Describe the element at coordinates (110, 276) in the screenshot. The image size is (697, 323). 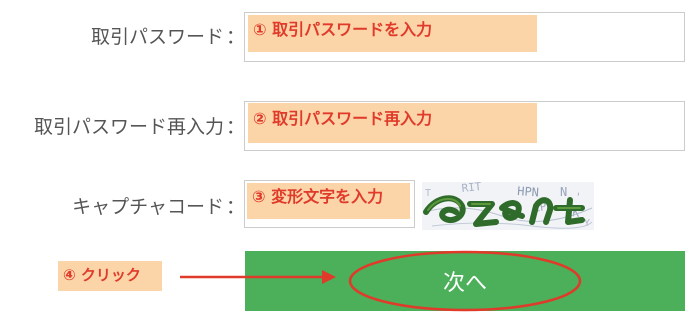
I see `click-hint: ④ クリック` at that location.